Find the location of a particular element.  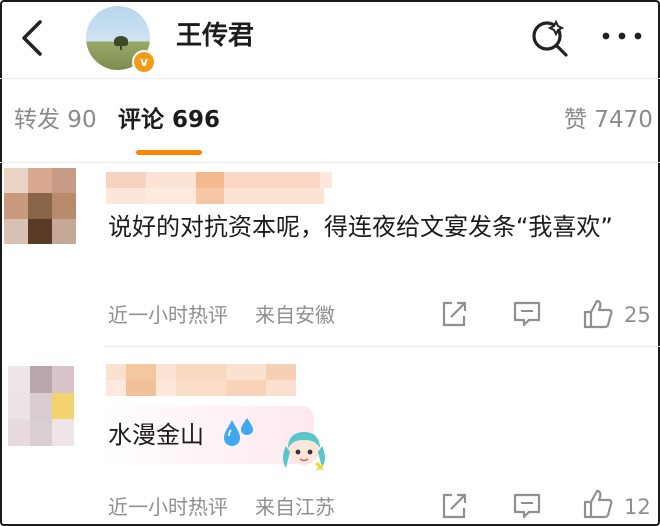

verified-badge: v is located at coordinates (144, 62).